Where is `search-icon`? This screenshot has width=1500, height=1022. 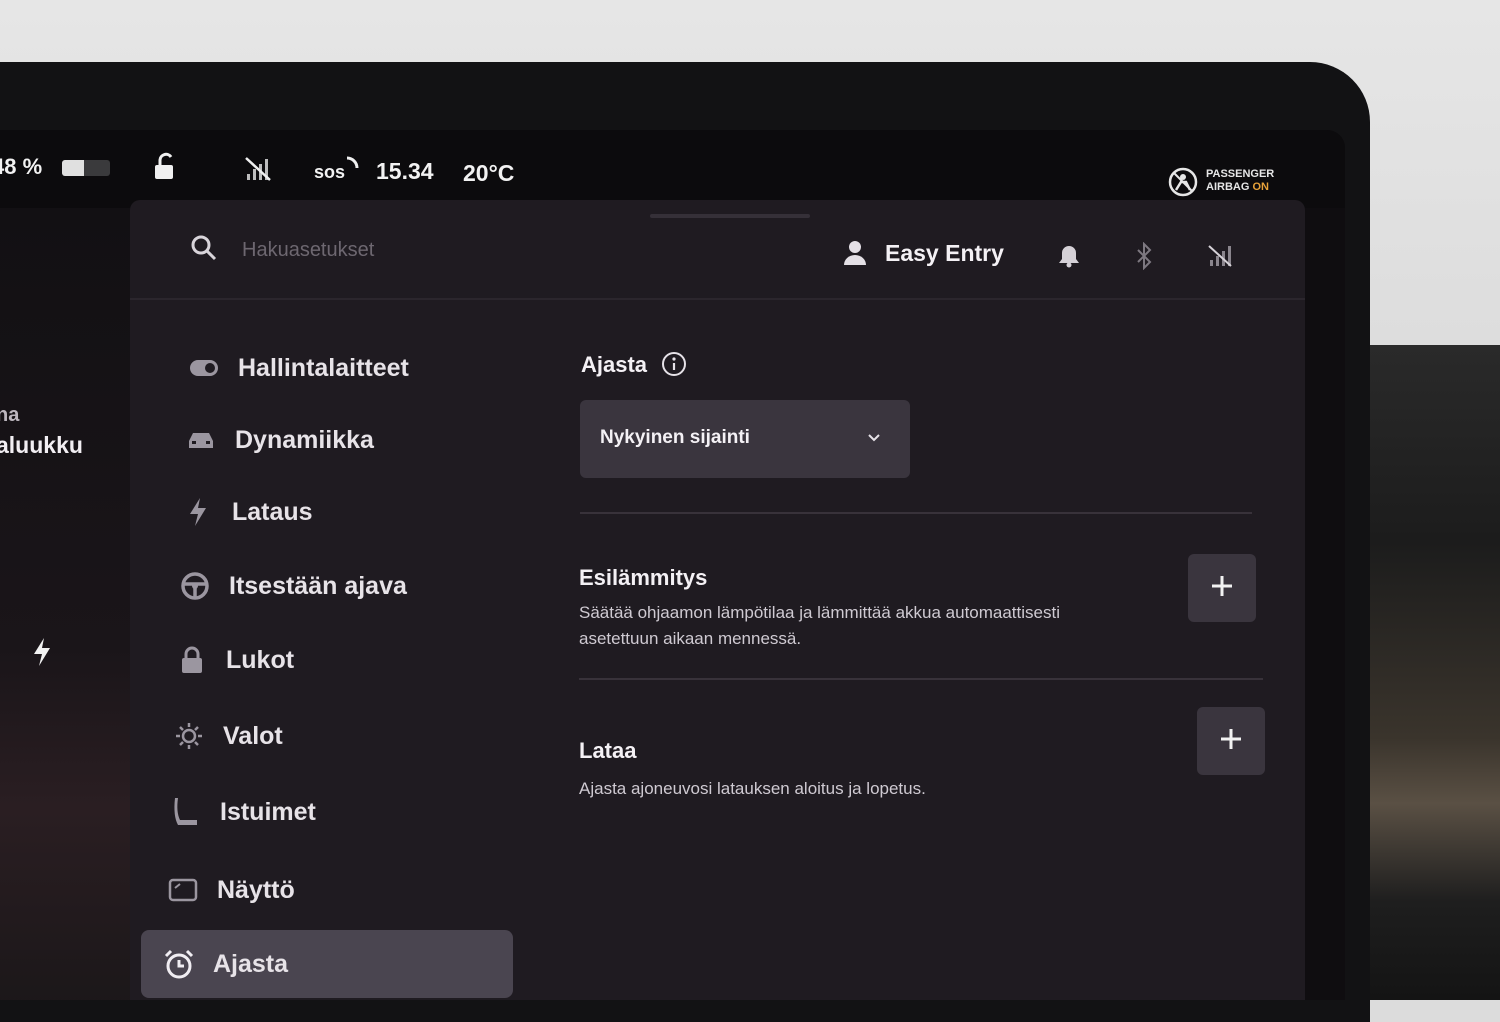
search-icon is located at coordinates (204, 250).